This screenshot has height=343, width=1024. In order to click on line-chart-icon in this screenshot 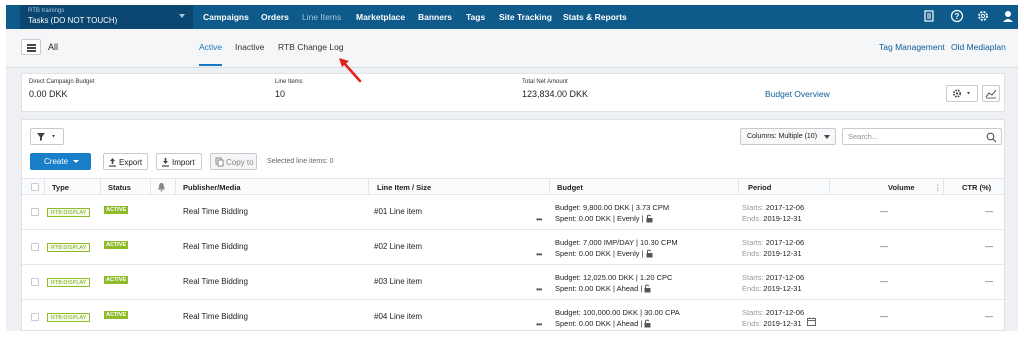, I will do `click(991, 94)`.